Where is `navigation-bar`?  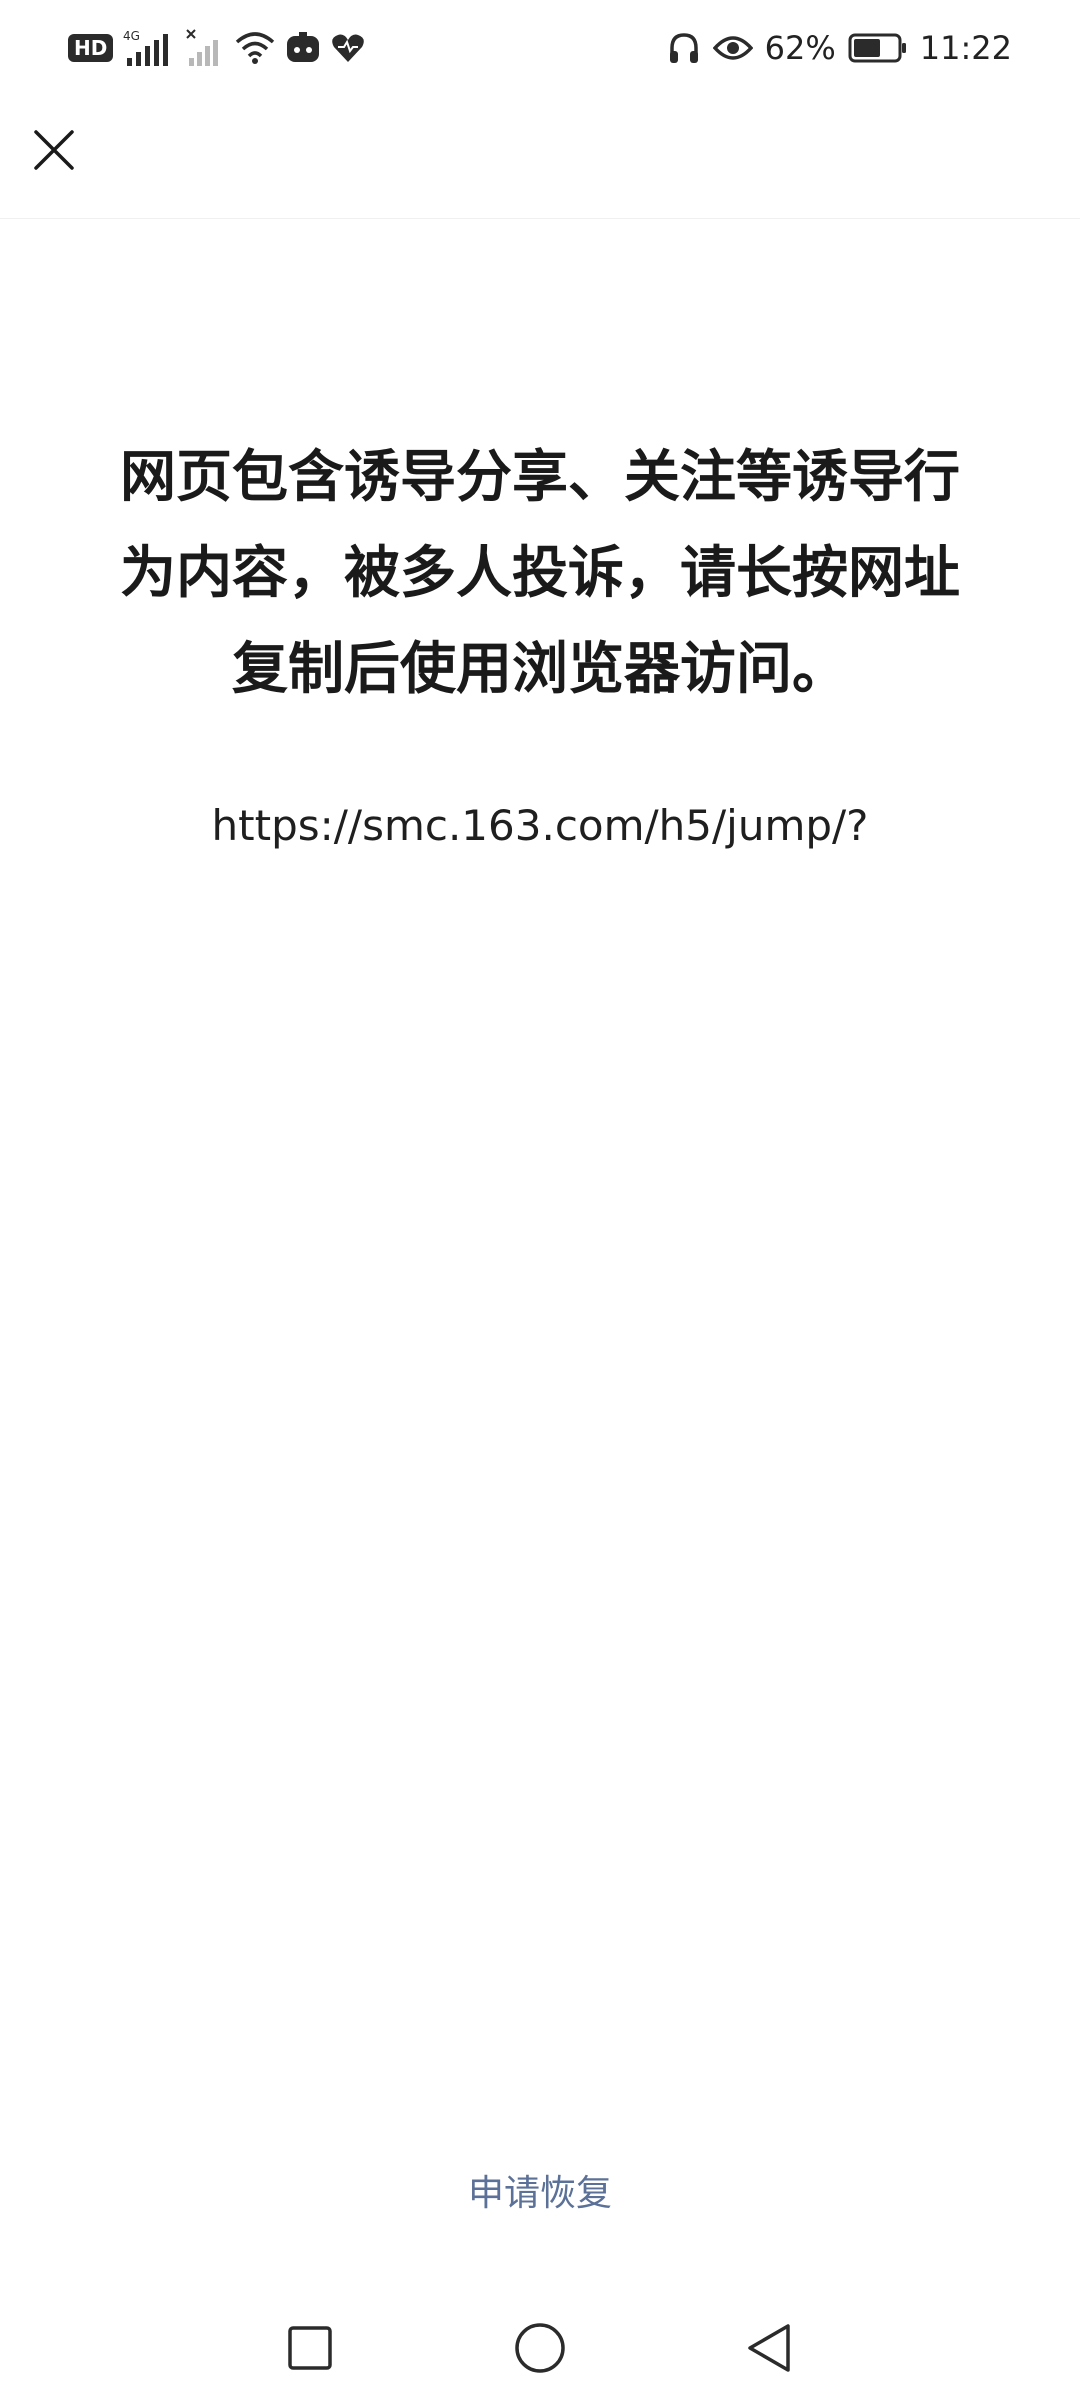
navigation-bar is located at coordinates (540, 2350).